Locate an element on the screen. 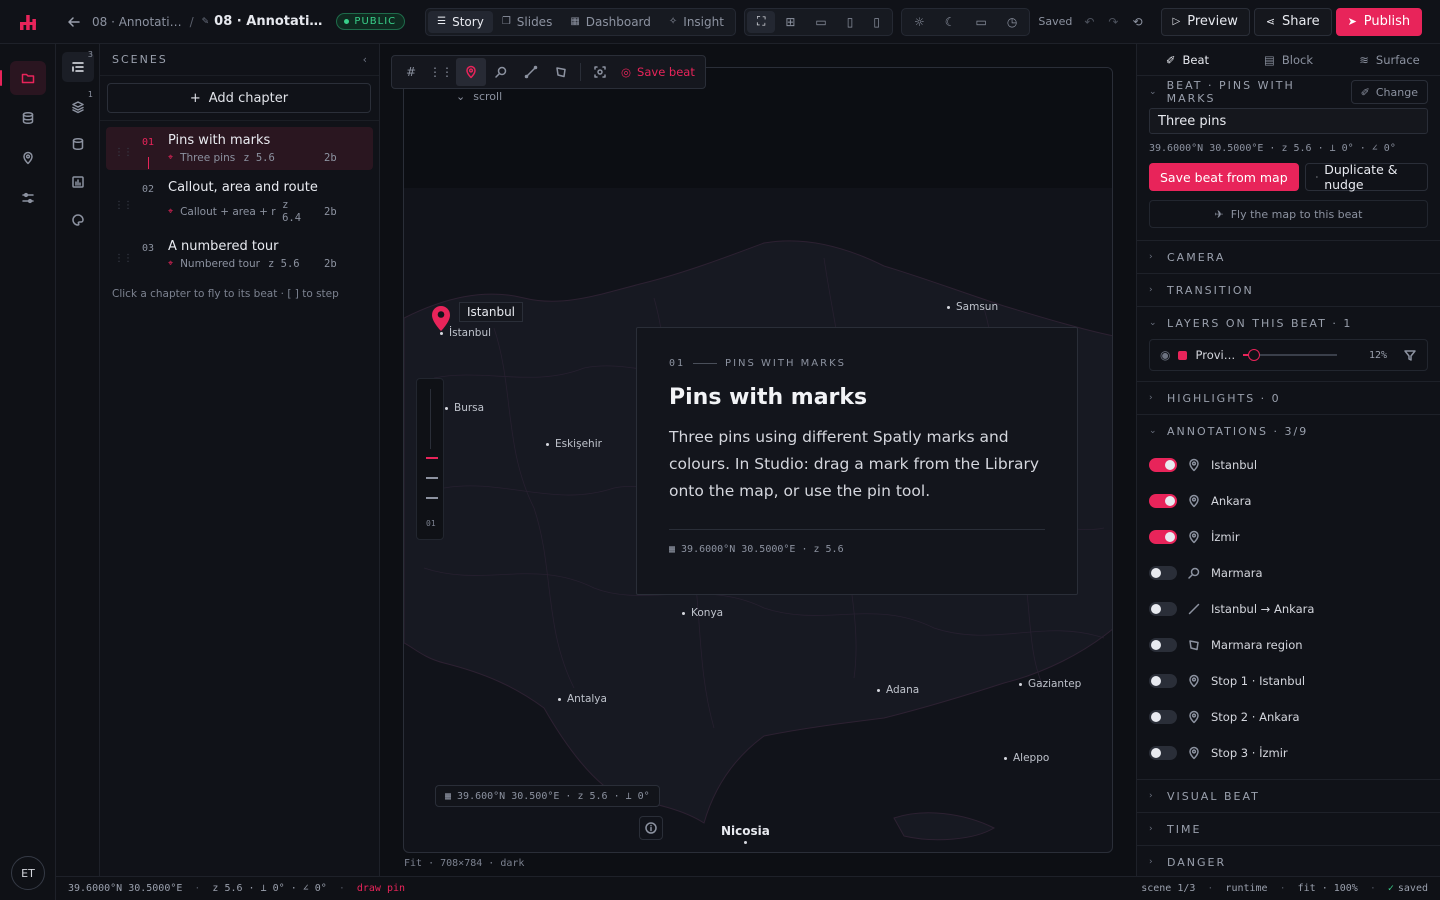 The height and width of the screenshot is (900, 1440). scrubber-tick-active is located at coordinates (432, 458).